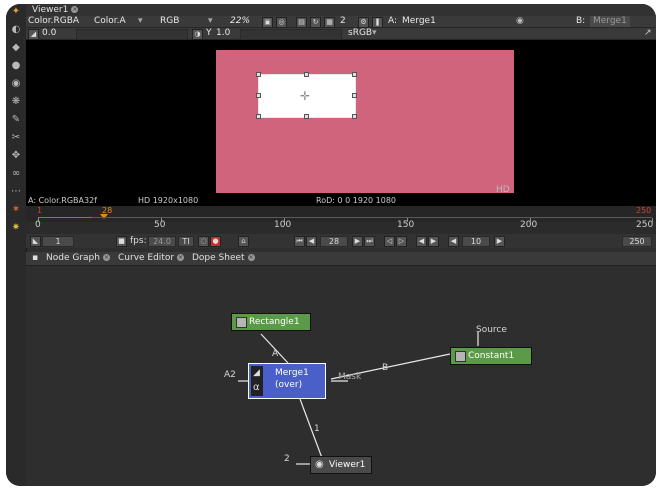 The image size is (660, 491). What do you see at coordinates (49, 33) in the screenshot?
I see `gain-value: 0.0` at bounding box center [49, 33].